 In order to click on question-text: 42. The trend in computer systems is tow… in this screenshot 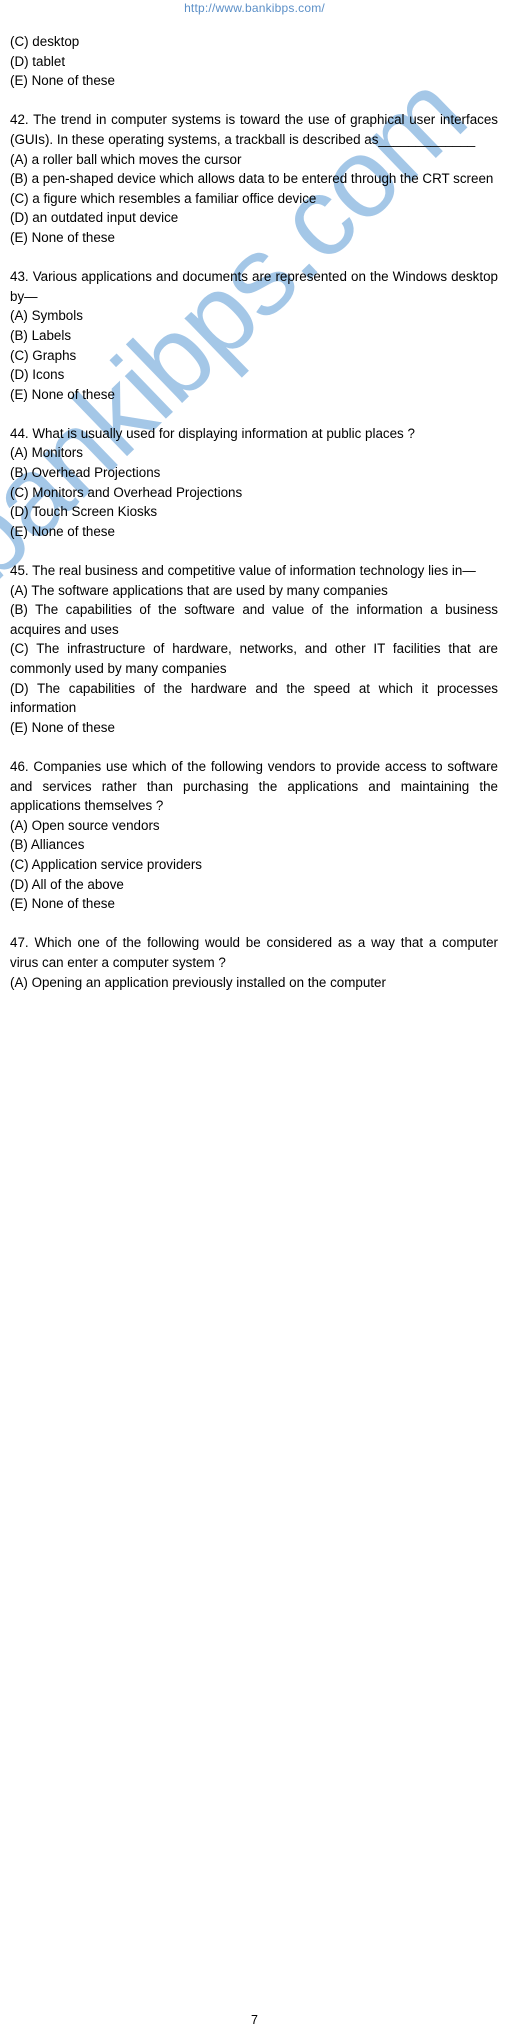, I will do `click(254, 129)`.